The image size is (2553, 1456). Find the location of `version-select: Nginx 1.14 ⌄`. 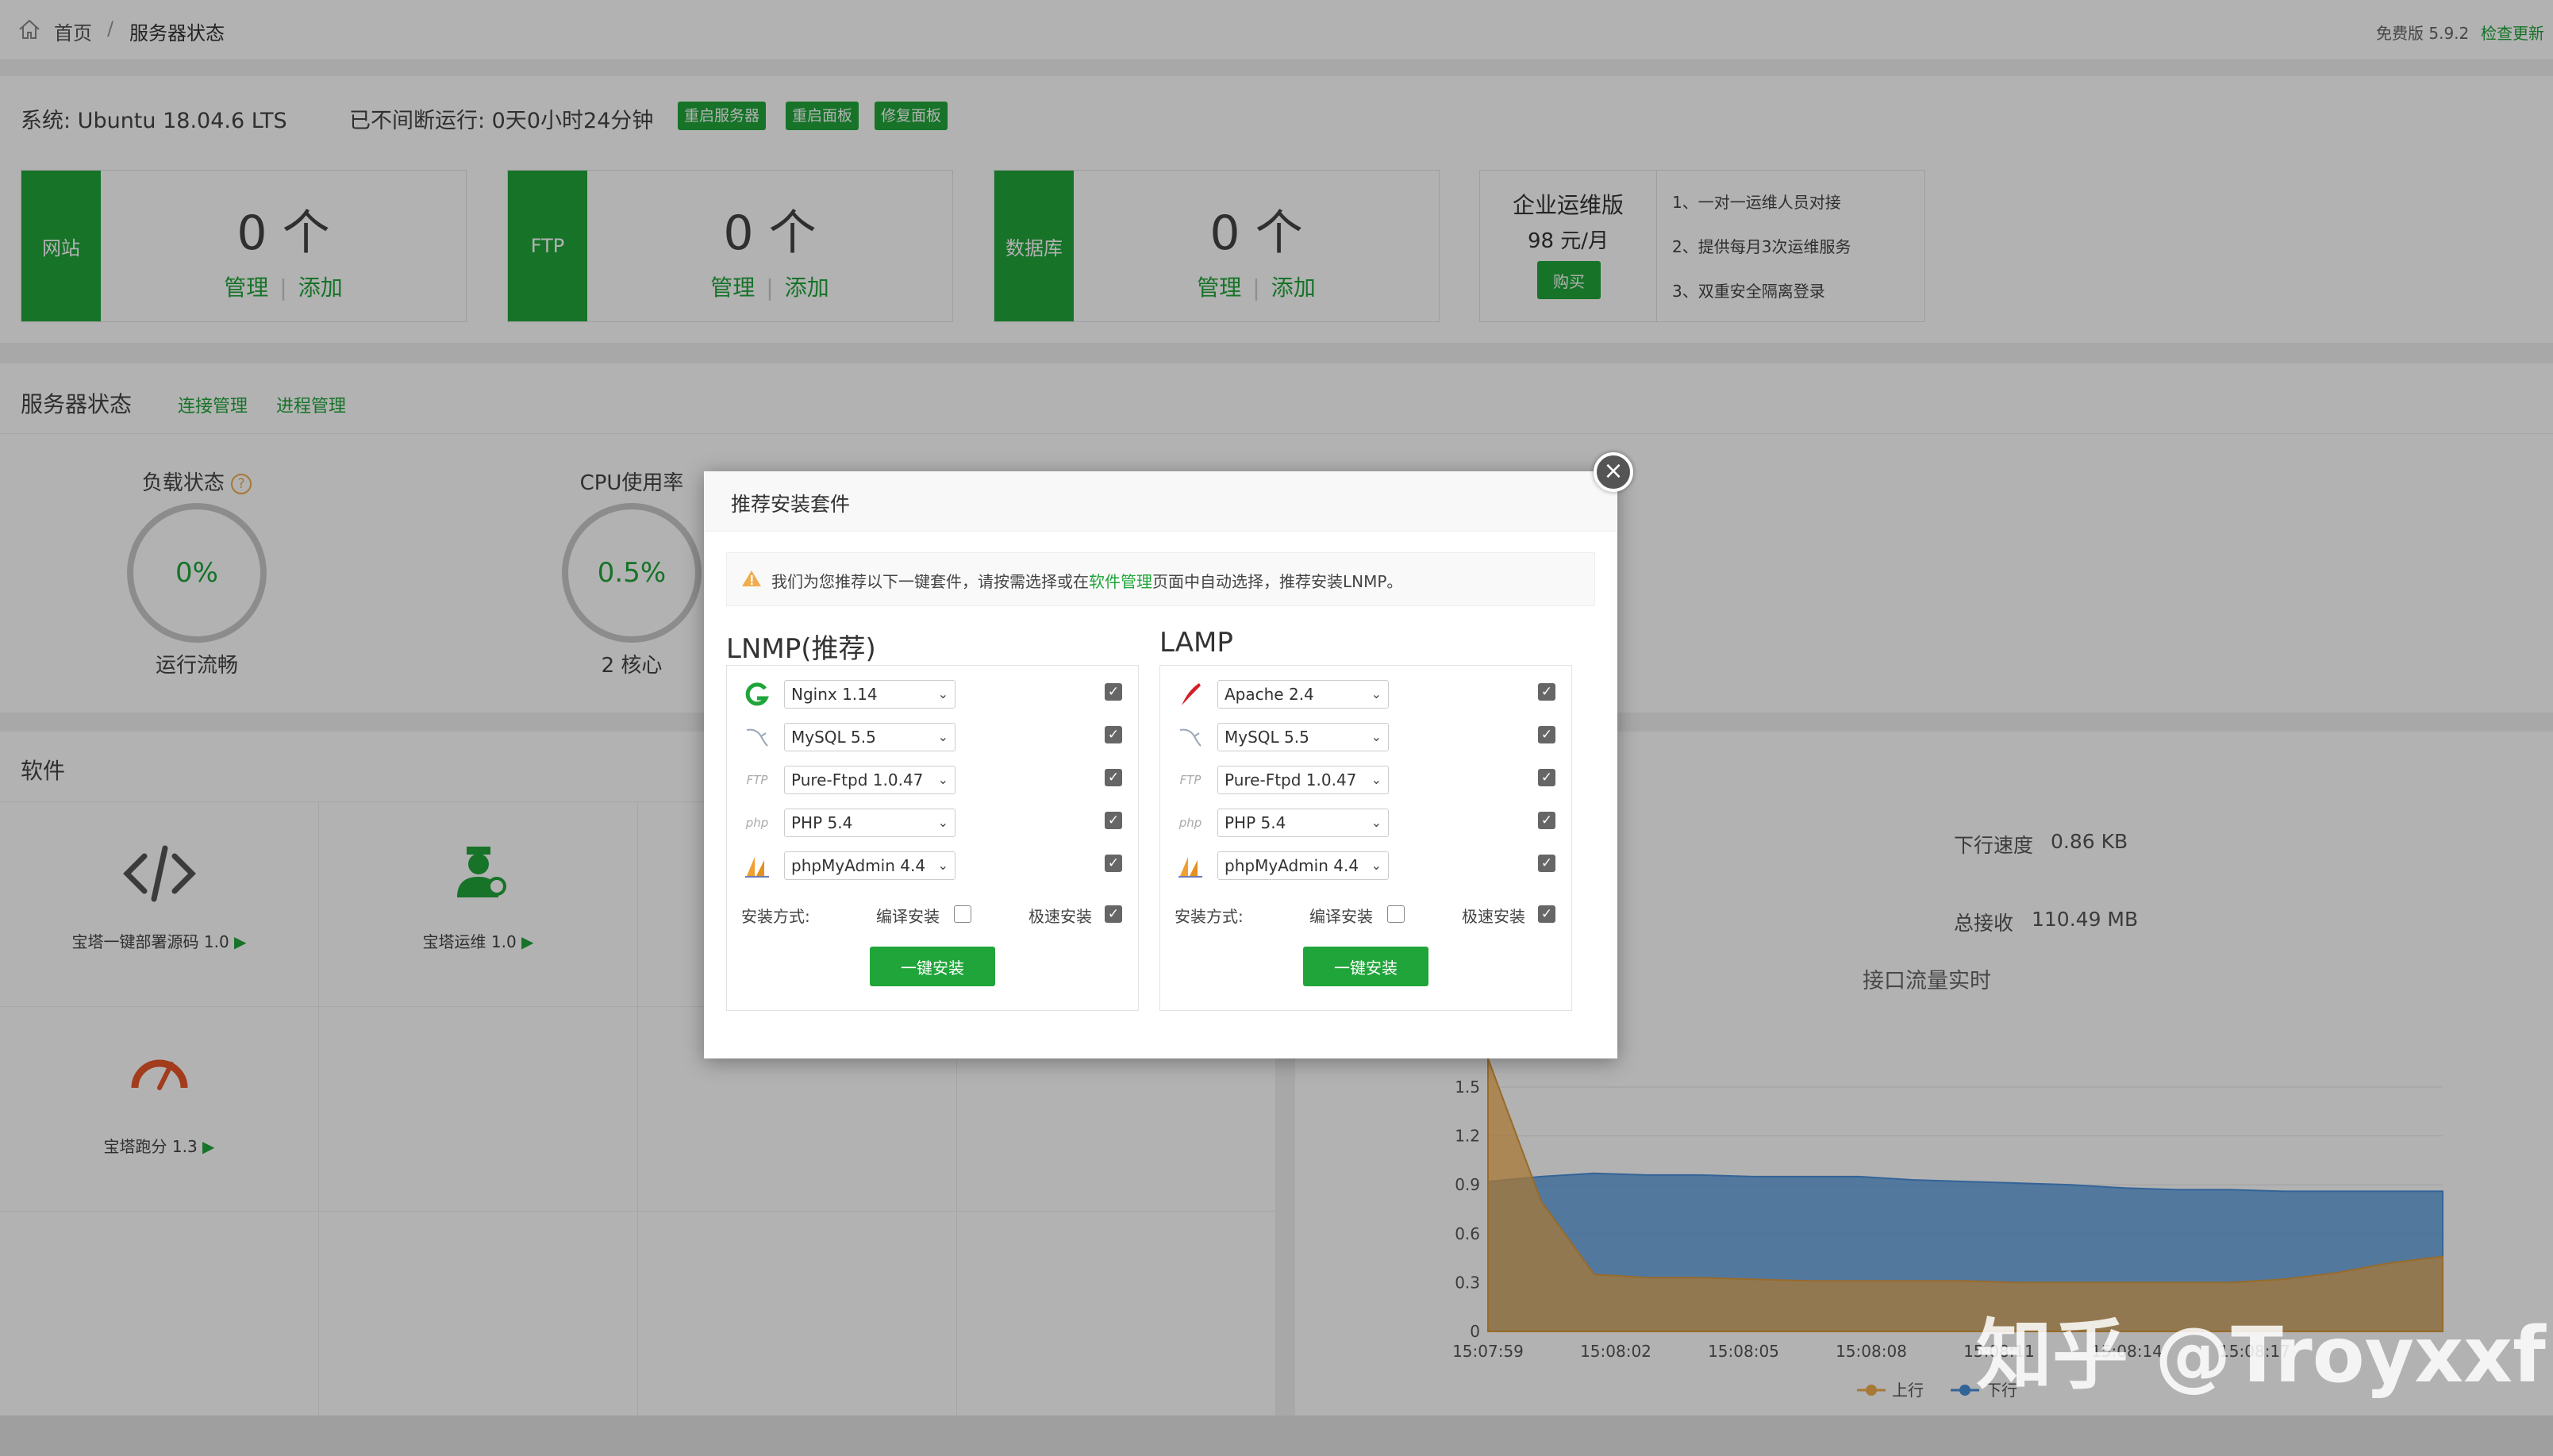

version-select: Nginx 1.14 ⌄ is located at coordinates (869, 694).